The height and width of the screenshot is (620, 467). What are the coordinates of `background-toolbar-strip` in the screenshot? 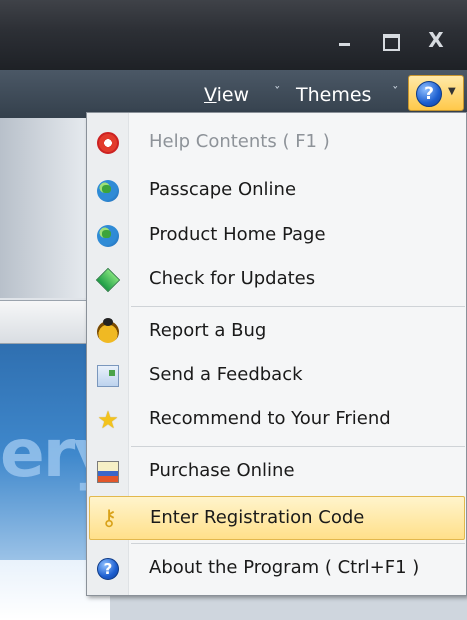 It's located at (45, 322).